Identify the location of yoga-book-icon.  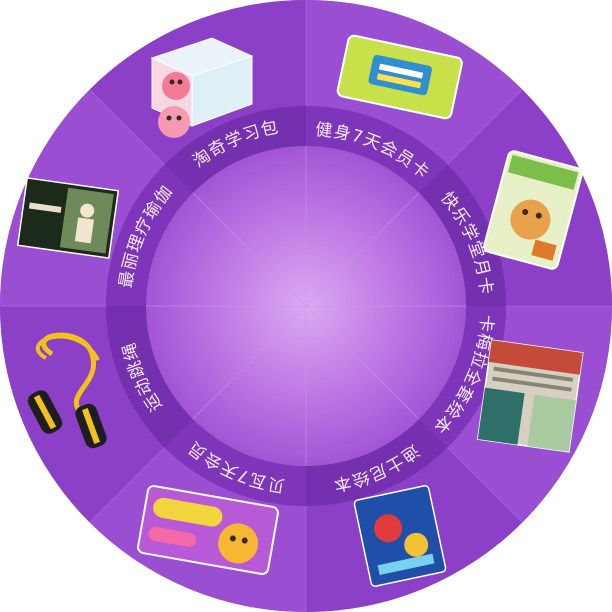
(68, 218).